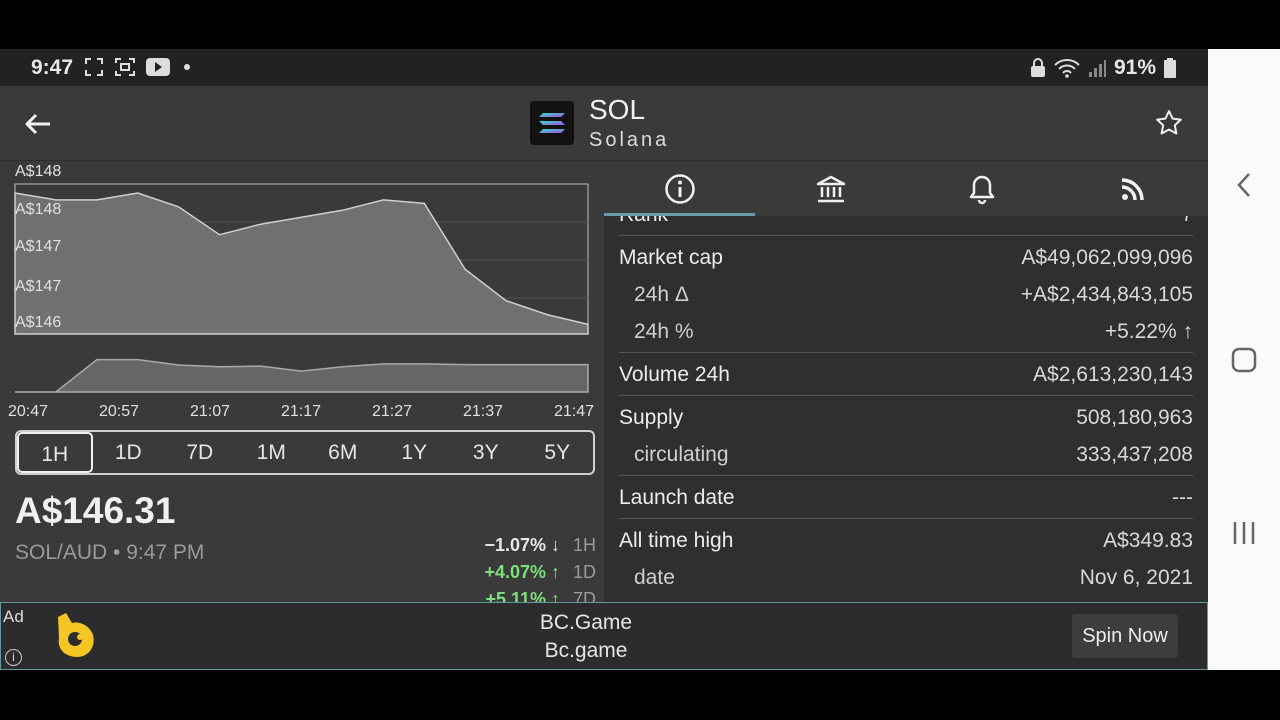 The width and height of the screenshot is (1280, 720). I want to click on stat-value: +5.22% ↑, so click(1148, 331).